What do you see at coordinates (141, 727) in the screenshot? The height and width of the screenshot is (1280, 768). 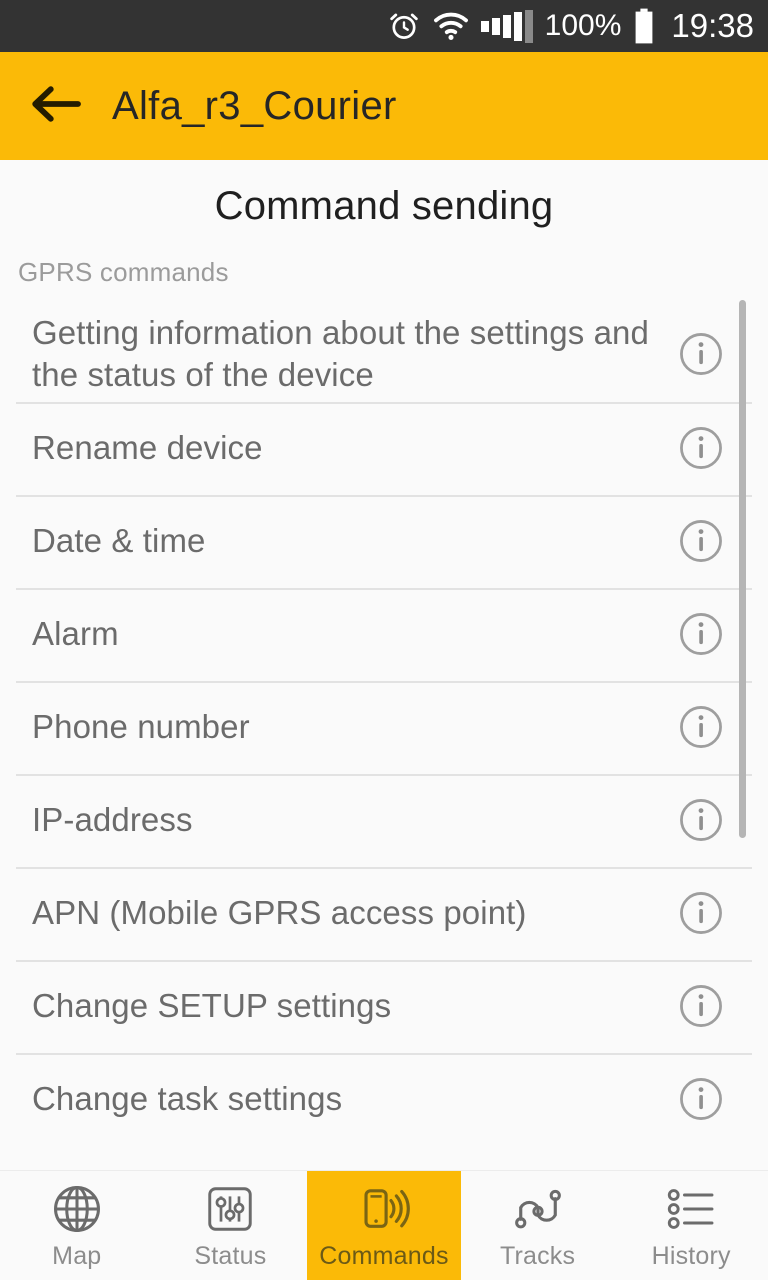 I see `command-label: Phone number` at bounding box center [141, 727].